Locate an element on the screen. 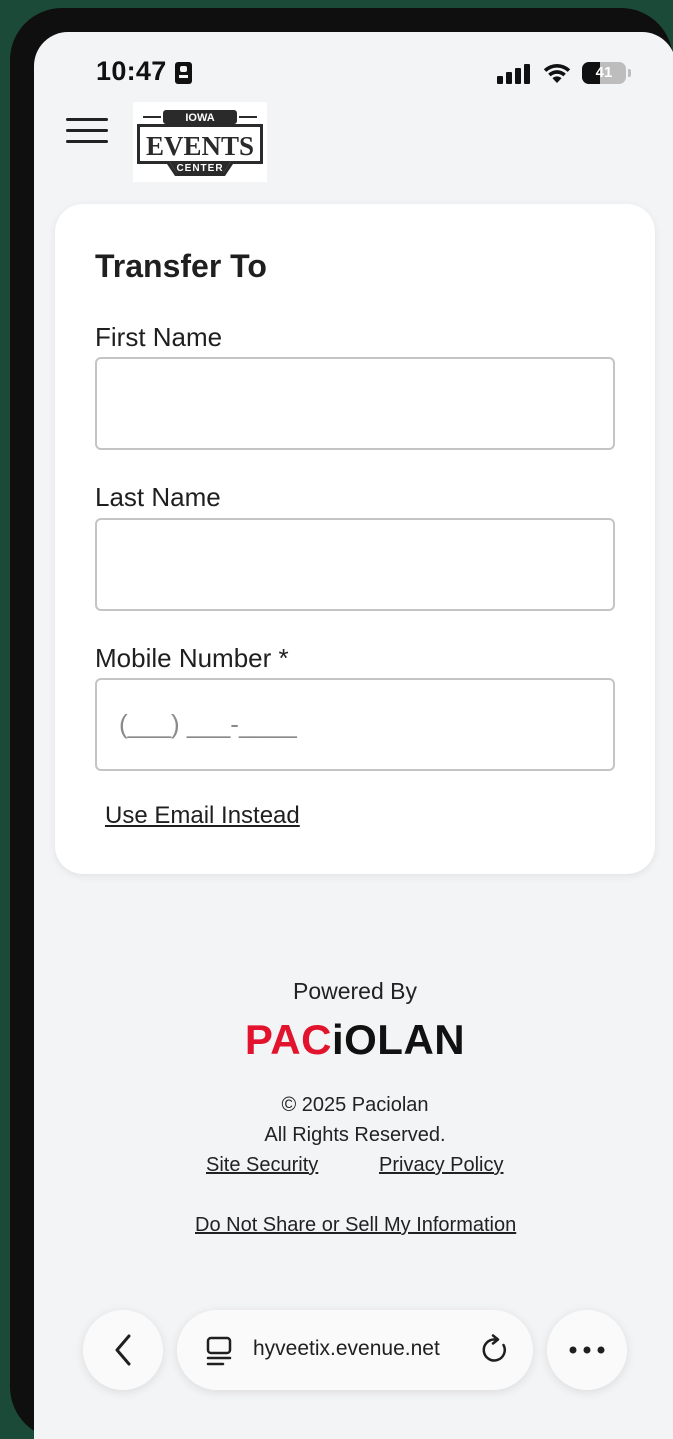 The image size is (673, 1439). reload-icon is located at coordinates (495, 1350).